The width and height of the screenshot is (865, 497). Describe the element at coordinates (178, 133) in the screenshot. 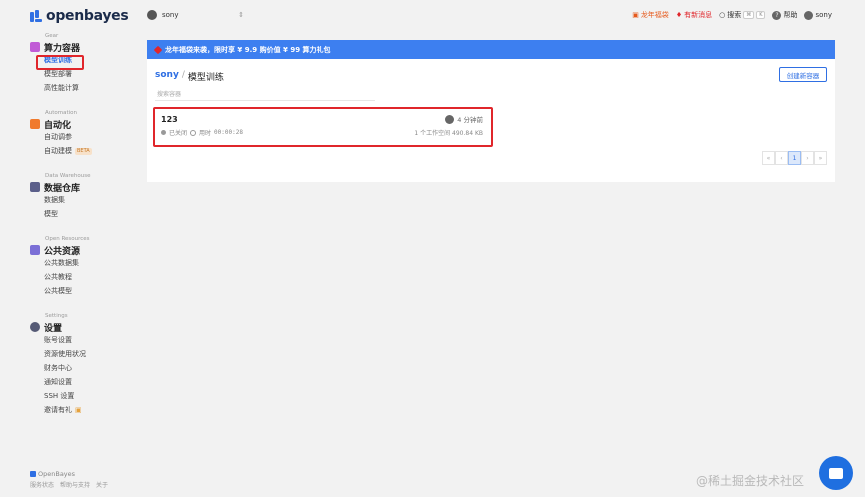

I see `status-text: 已关闭` at that location.